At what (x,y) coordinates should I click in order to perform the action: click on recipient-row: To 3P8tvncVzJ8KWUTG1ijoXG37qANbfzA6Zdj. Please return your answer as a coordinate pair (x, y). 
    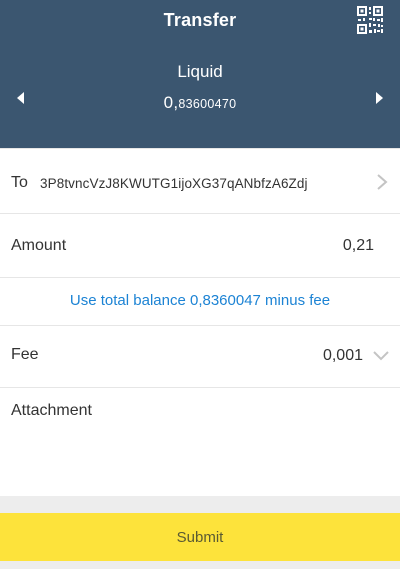
    Looking at the image, I should click on (200, 181).